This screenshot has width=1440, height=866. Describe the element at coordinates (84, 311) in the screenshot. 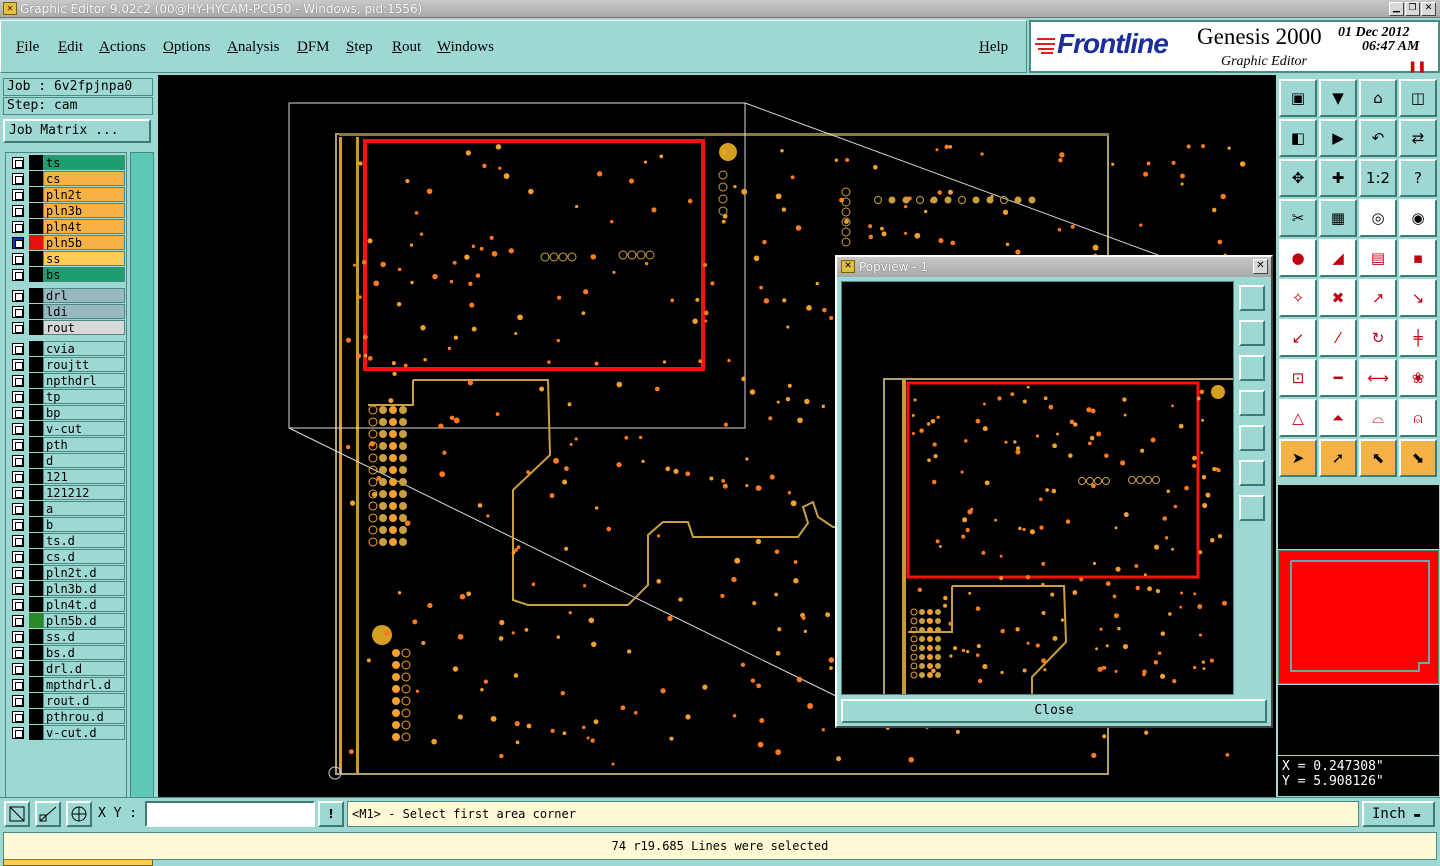

I see `layer-name: ldi` at that location.